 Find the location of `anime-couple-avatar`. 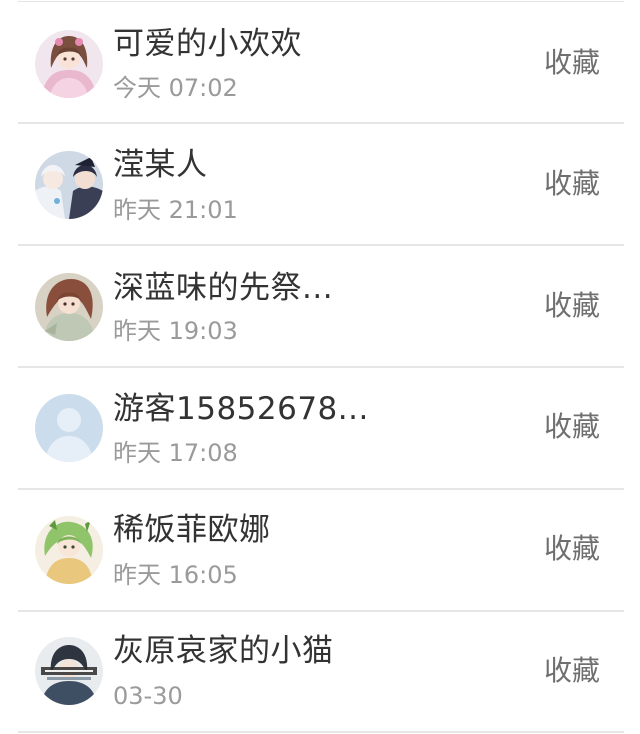

anime-couple-avatar is located at coordinates (69, 185).